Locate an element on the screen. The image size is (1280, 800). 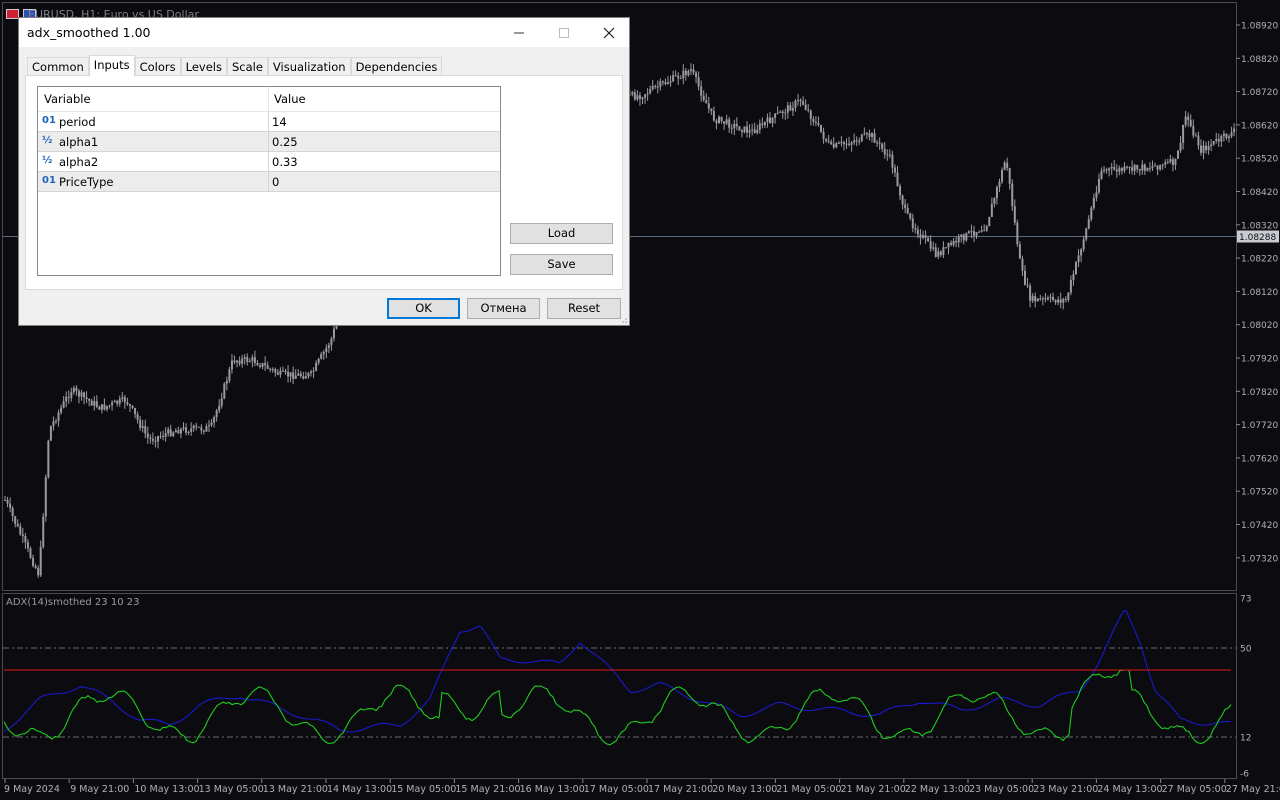
param-name: PriceType is located at coordinates (86, 182).